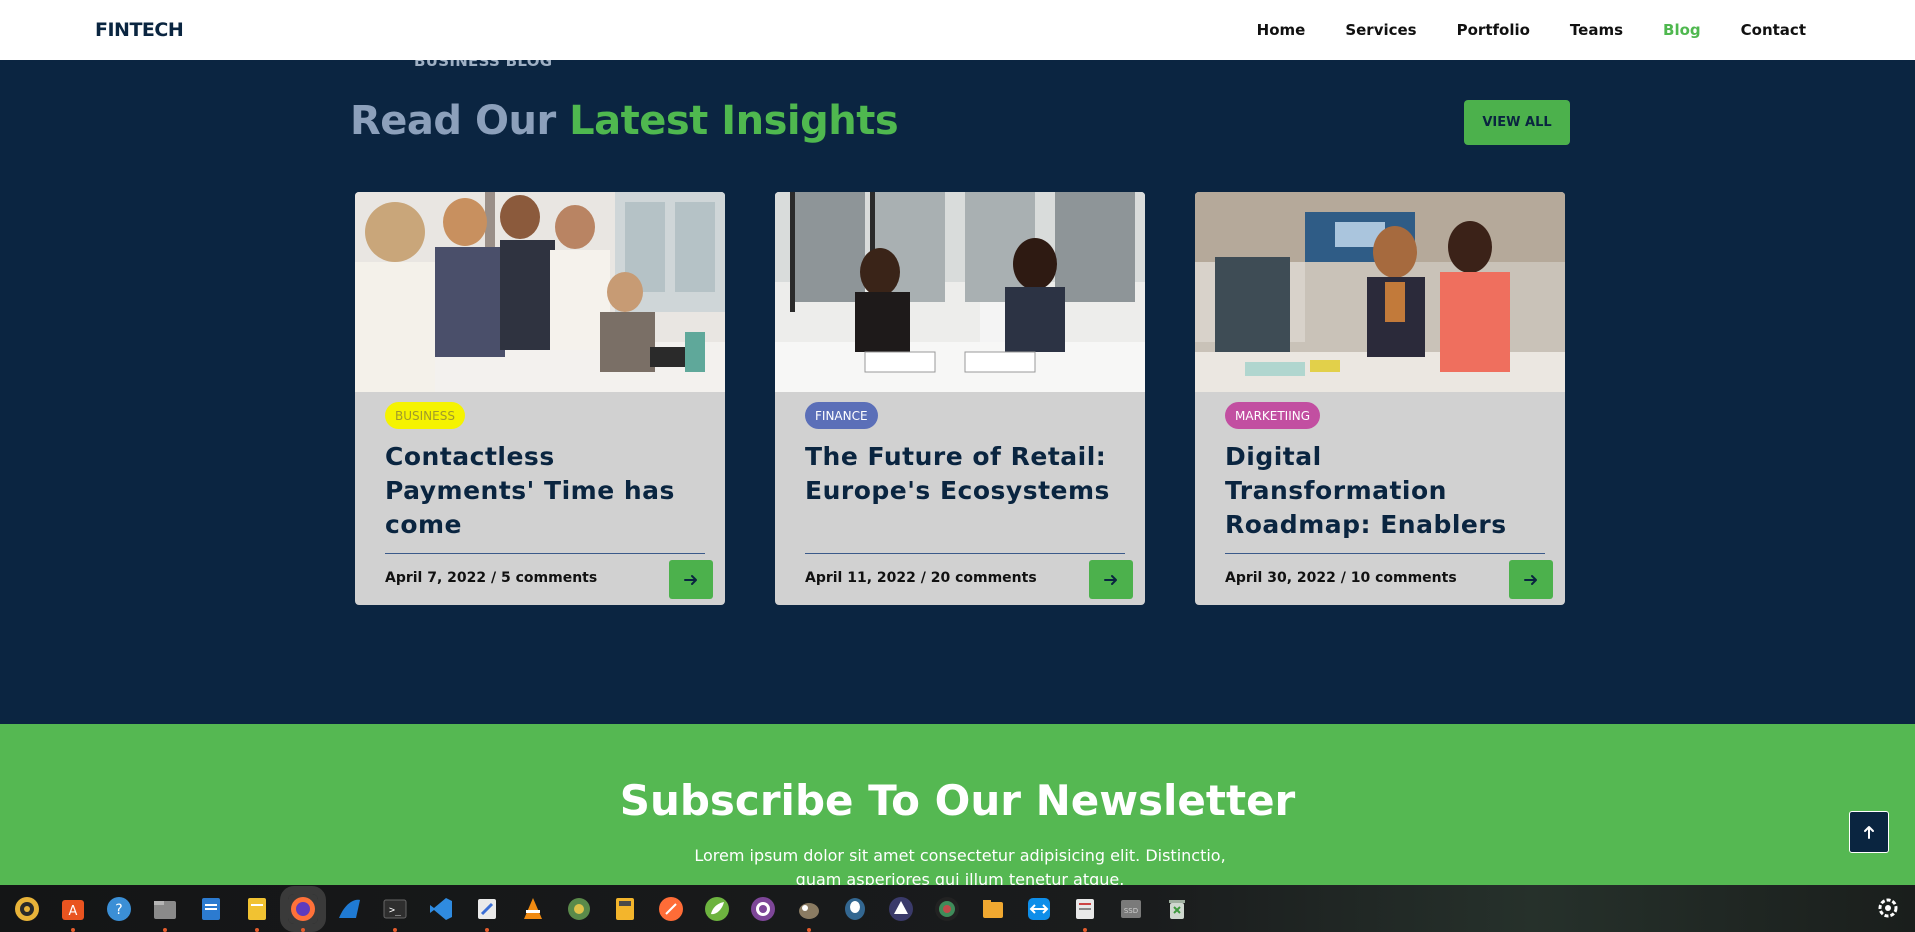  I want to click on section-heading: Read Our Latest Insights, so click(624, 121).